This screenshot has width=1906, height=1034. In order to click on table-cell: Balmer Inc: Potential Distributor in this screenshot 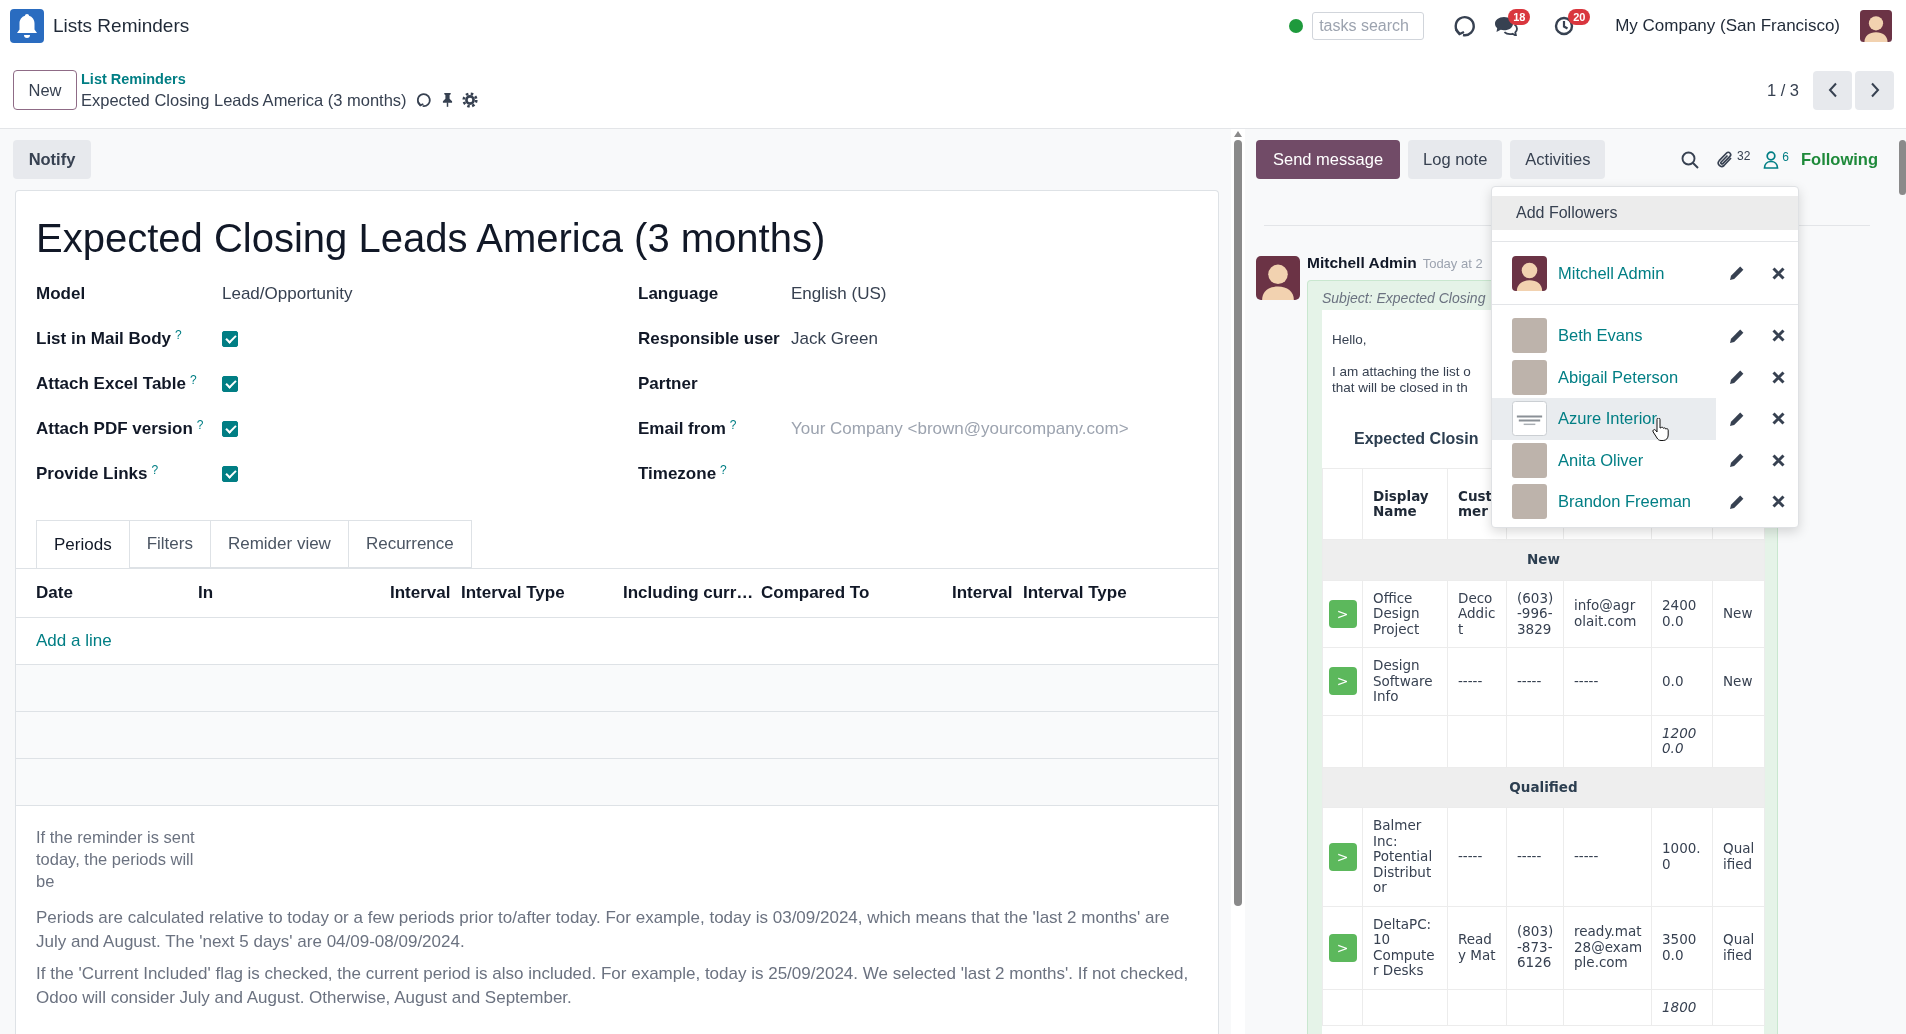, I will do `click(1403, 856)`.